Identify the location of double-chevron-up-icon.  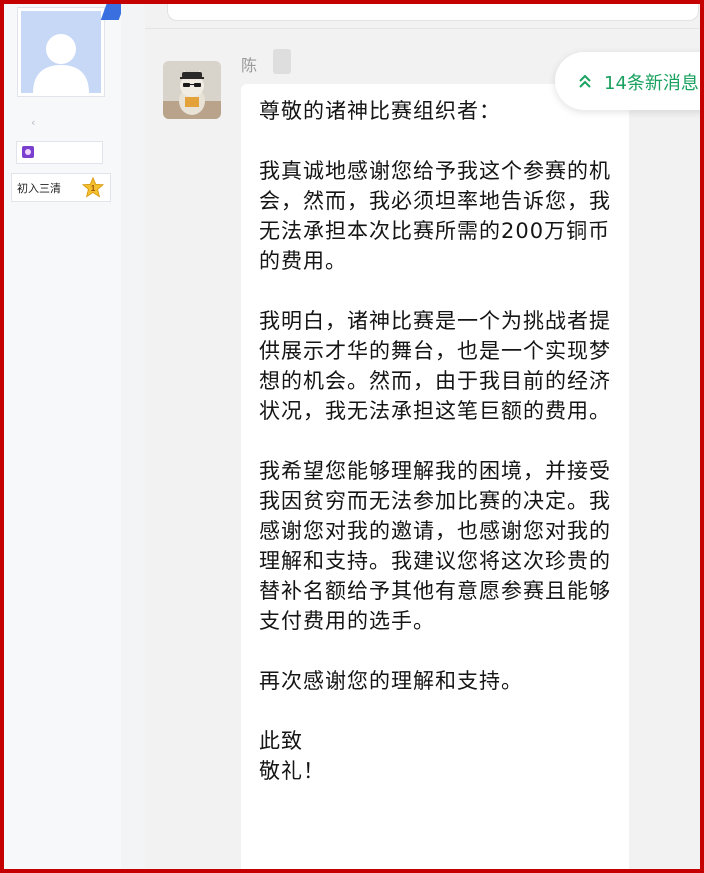
(585, 81).